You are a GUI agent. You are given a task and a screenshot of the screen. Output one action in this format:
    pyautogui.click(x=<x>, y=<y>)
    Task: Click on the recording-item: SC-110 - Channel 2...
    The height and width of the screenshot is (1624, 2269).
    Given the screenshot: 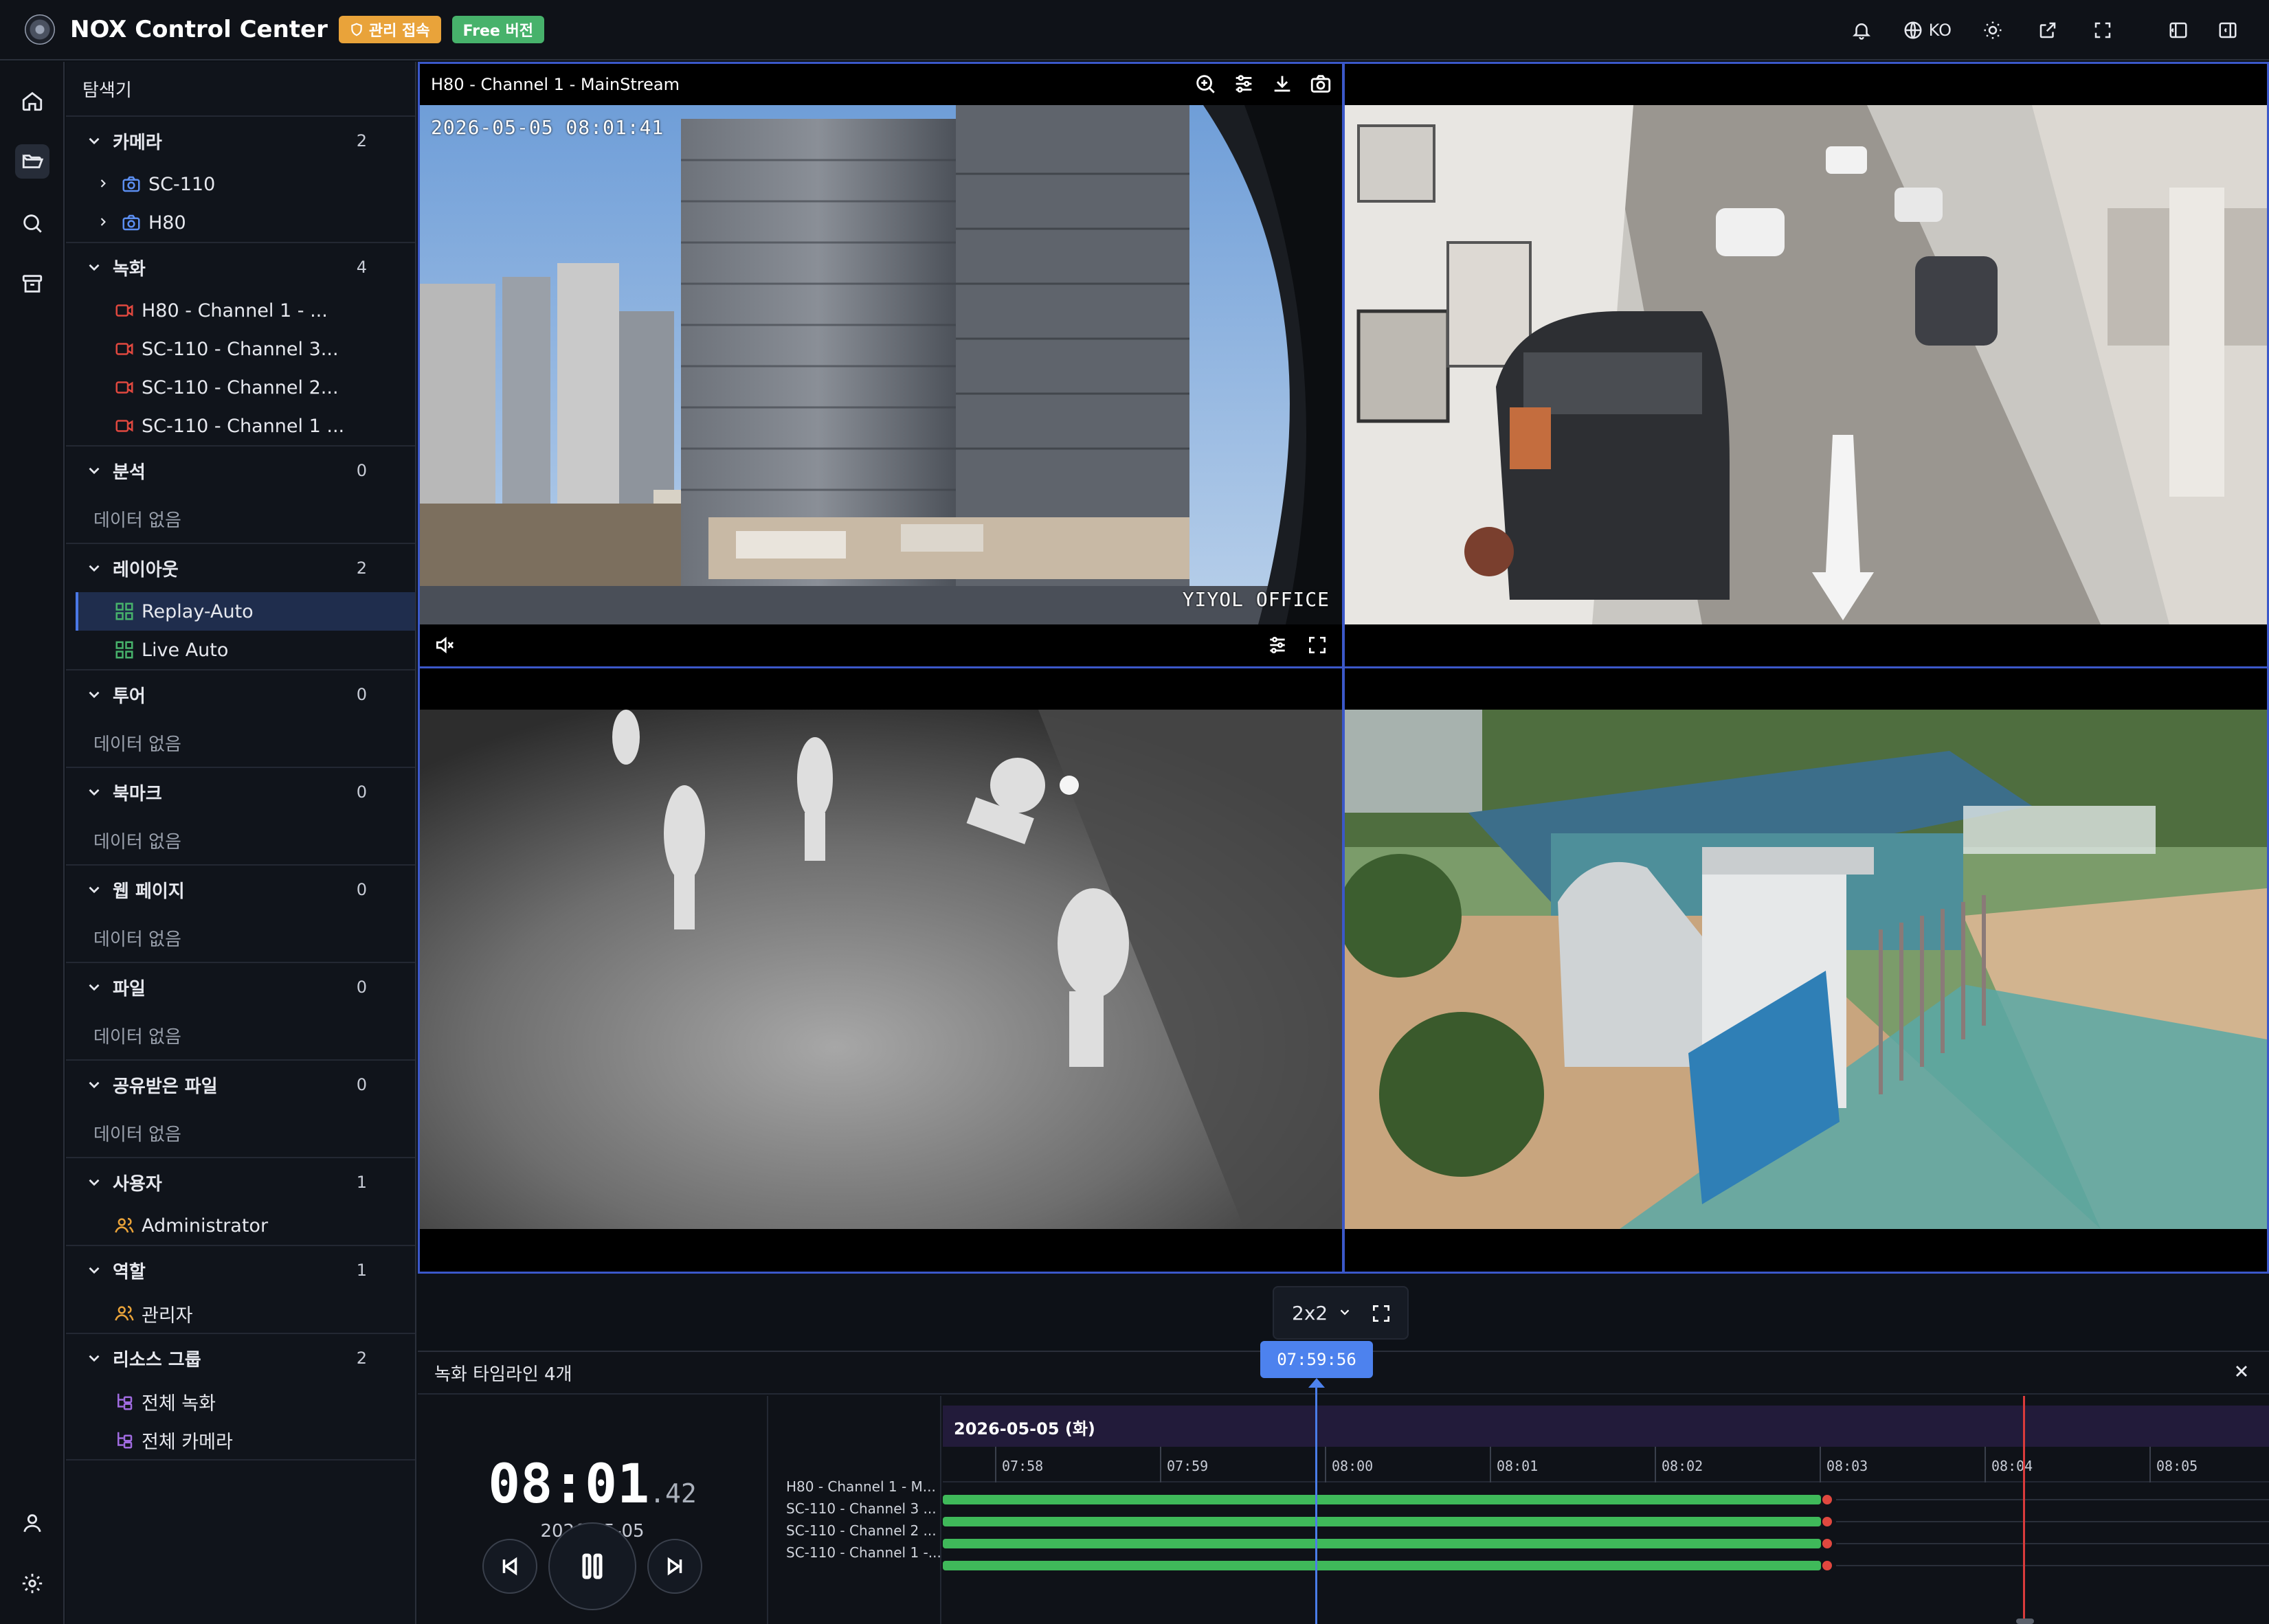 What is the action you would take?
    pyautogui.click(x=240, y=387)
    